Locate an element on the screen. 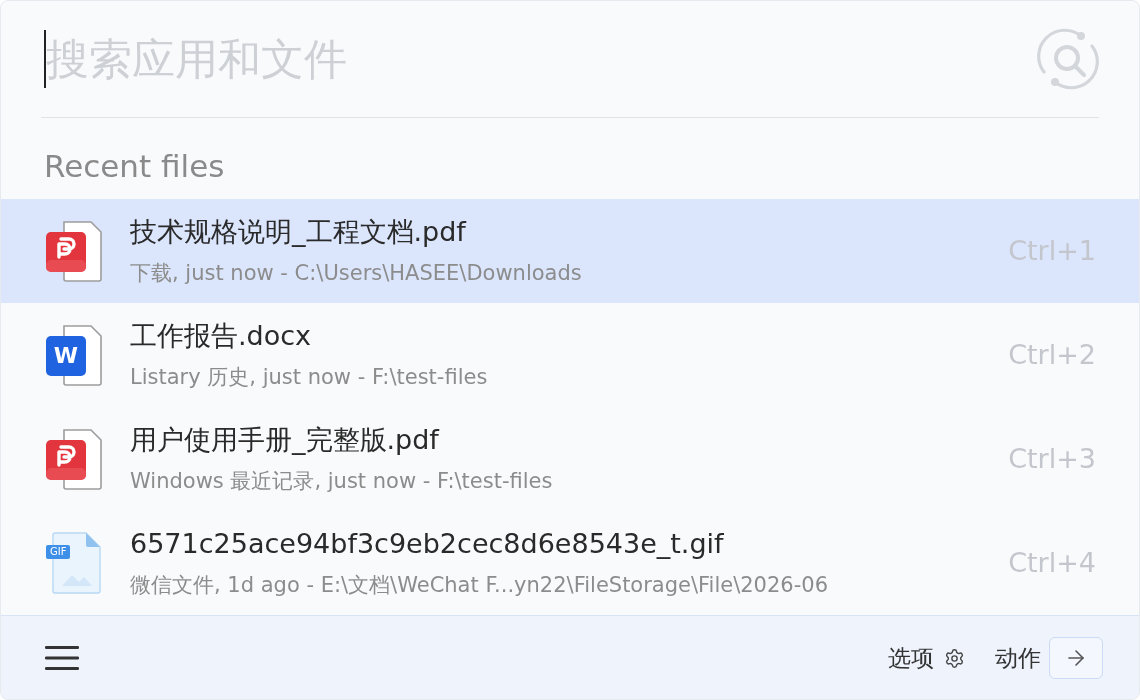 This screenshot has height=700, width=1140. menu-icon is located at coordinates (62, 658).